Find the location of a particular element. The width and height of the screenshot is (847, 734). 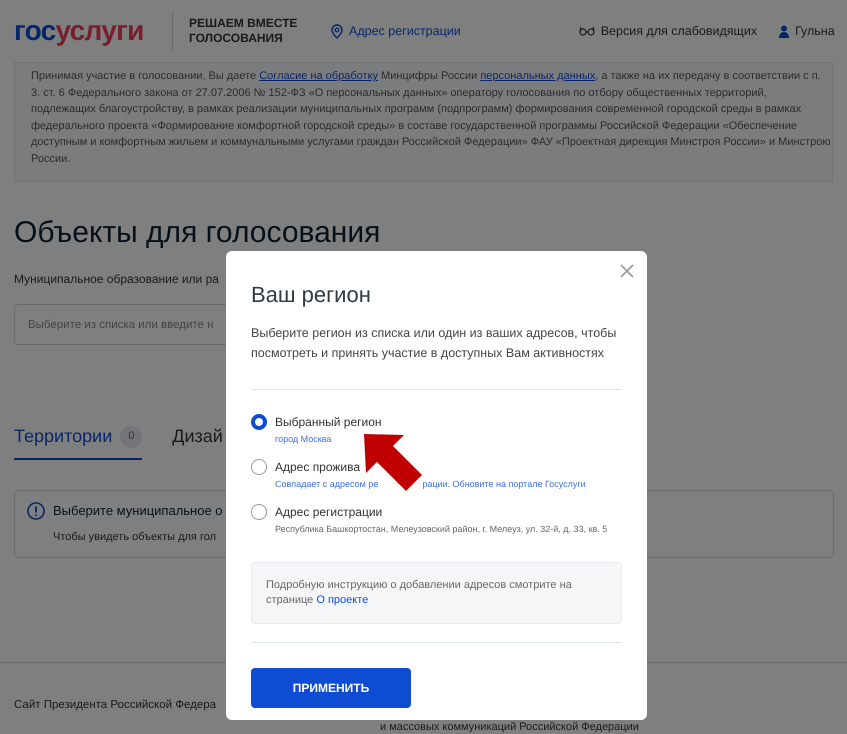

address-link: Адрес регистрации is located at coordinates (396, 31).